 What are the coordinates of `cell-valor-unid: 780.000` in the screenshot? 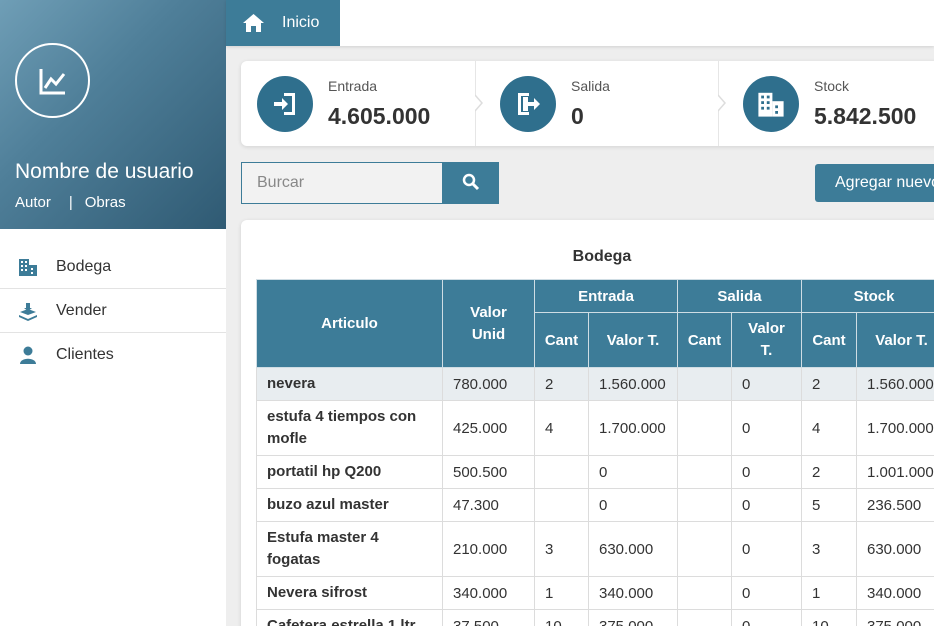 It's located at (488, 384).